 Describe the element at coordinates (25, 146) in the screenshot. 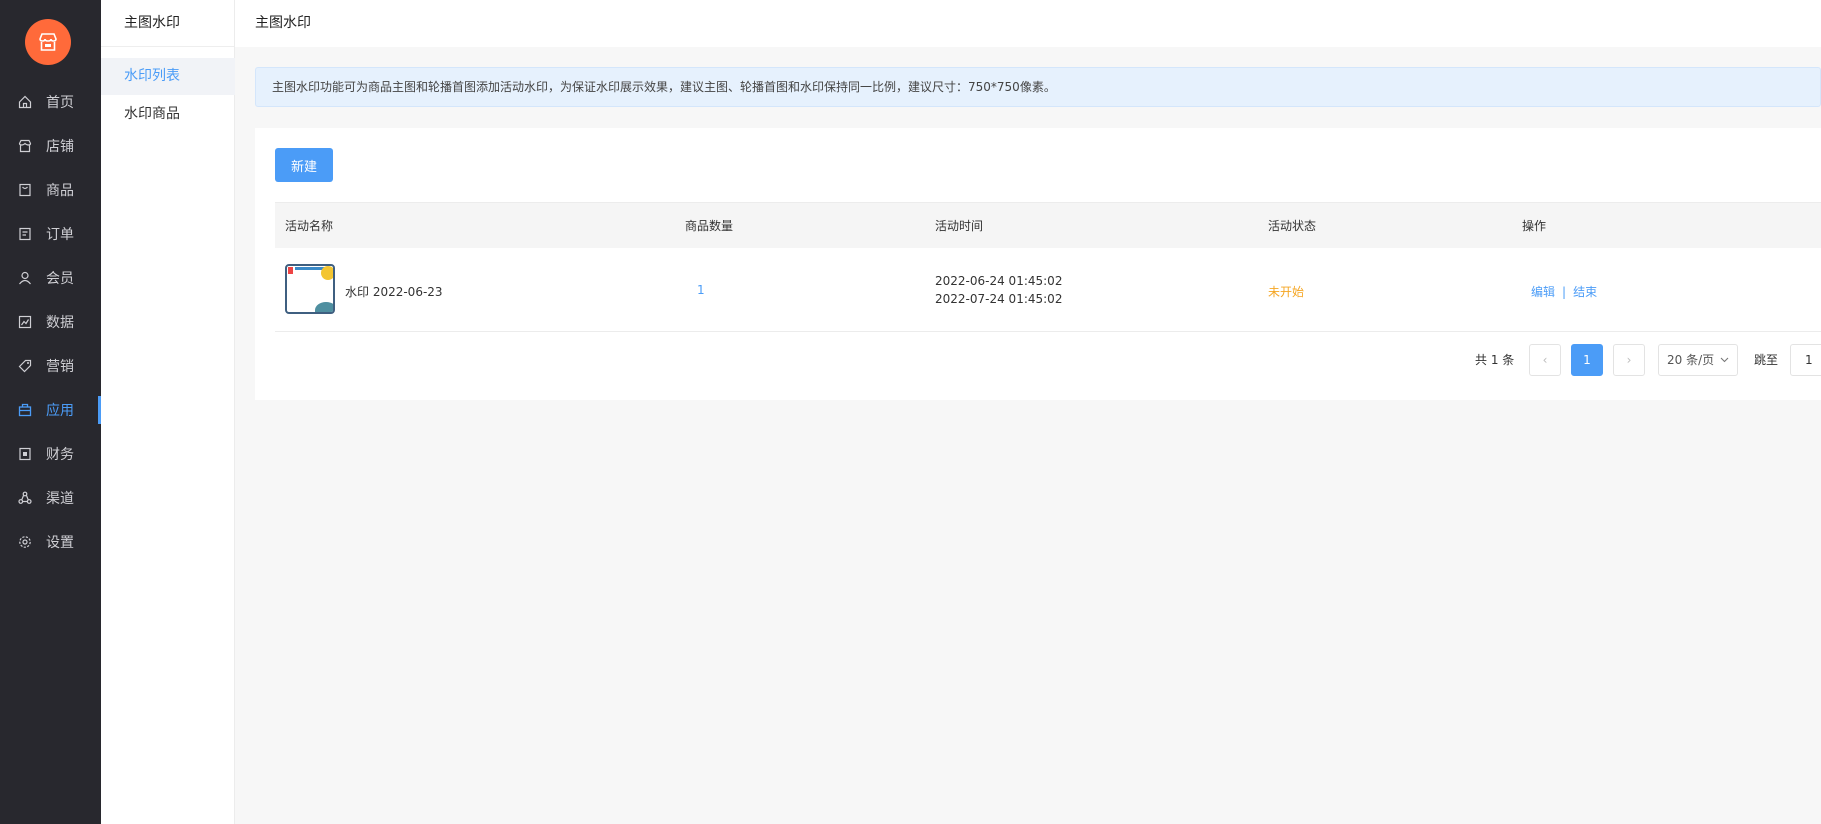

I see `store-icon` at that location.